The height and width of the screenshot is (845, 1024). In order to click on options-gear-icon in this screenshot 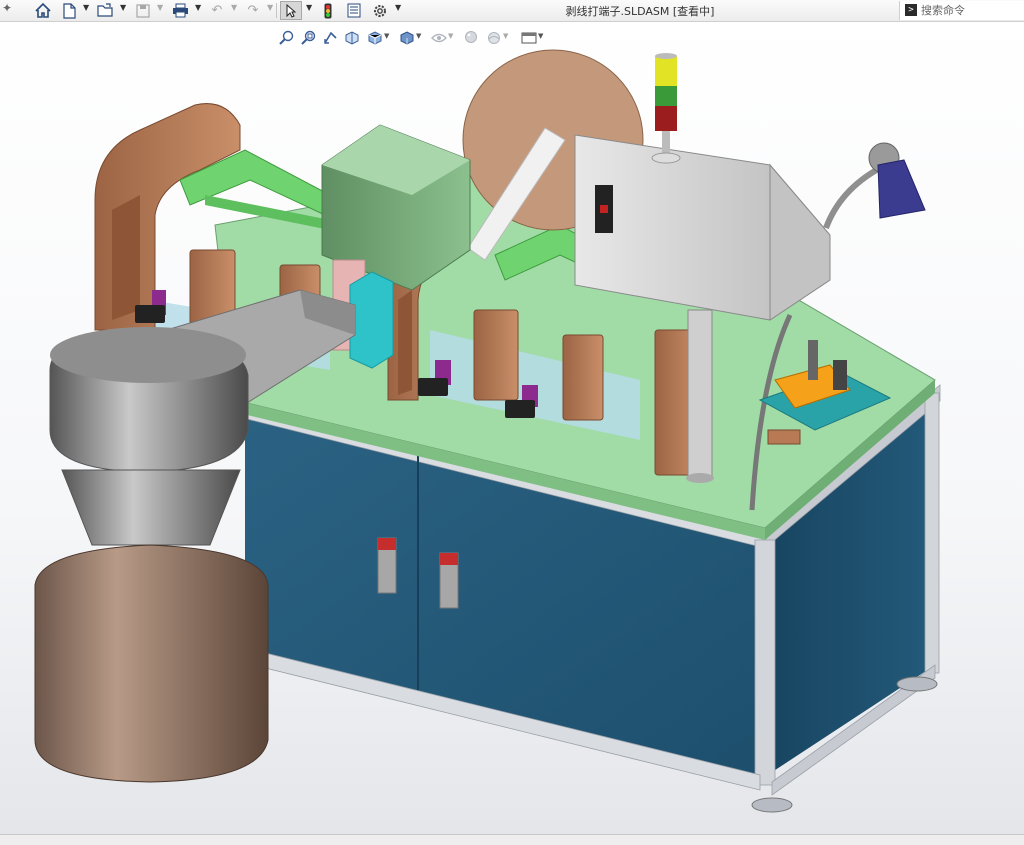, I will do `click(380, 10)`.